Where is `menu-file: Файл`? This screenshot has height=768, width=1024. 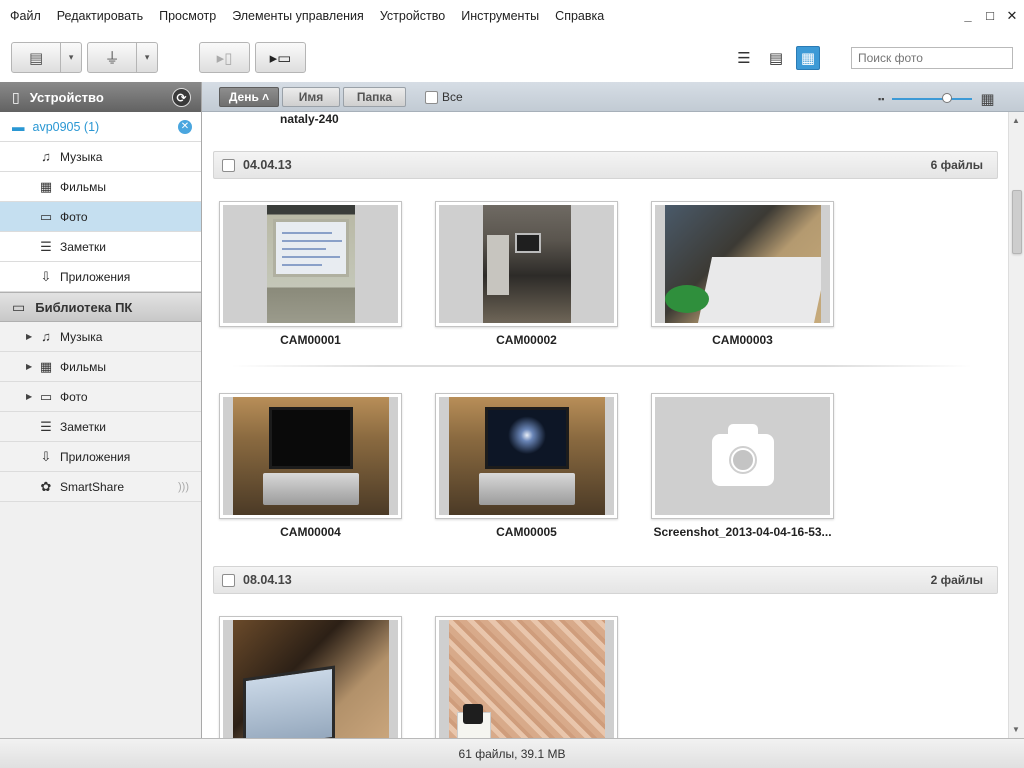
menu-file: Файл is located at coordinates (25, 16).